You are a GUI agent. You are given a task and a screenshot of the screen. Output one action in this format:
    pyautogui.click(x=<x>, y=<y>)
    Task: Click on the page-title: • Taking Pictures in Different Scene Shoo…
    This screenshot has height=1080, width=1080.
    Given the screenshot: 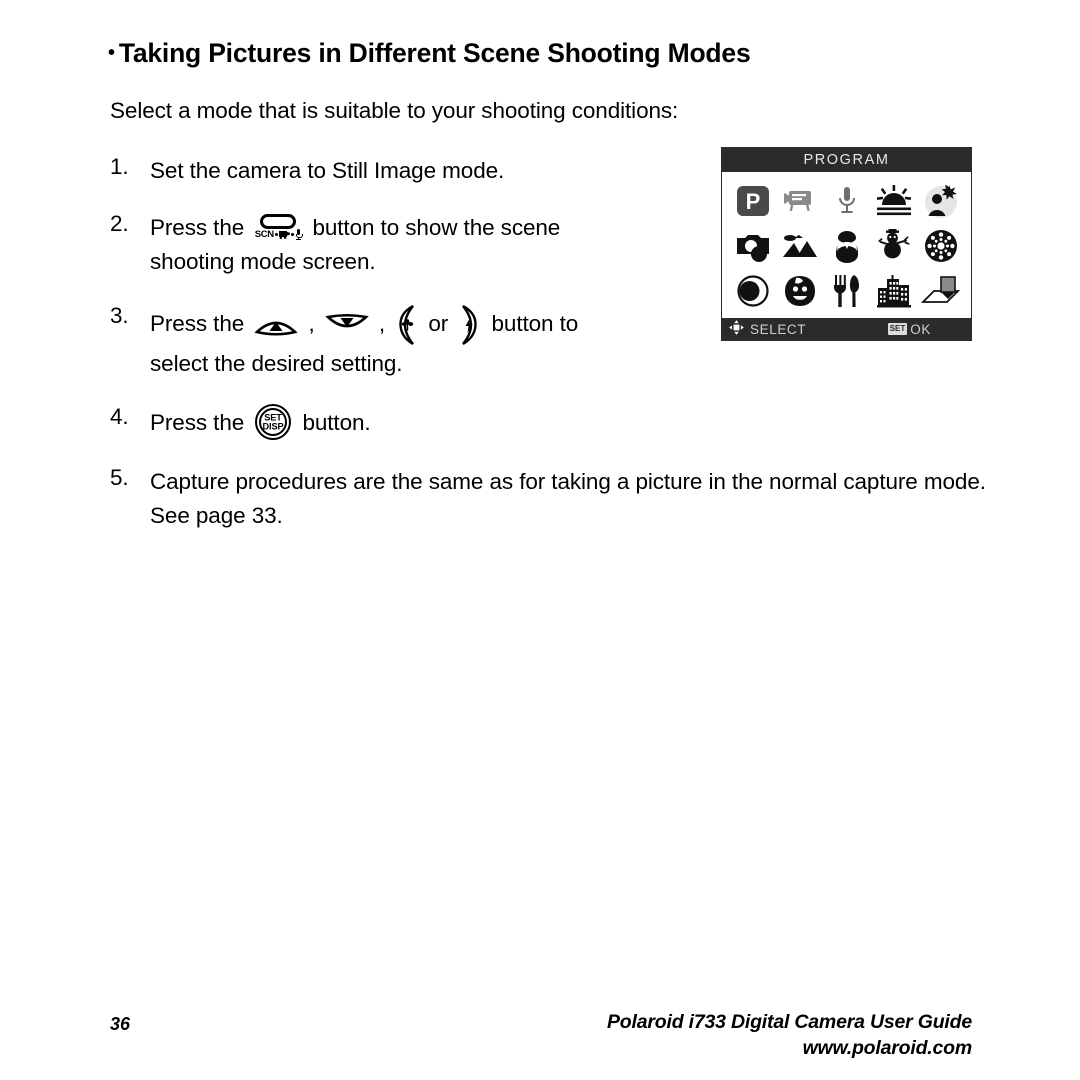 What is the action you would take?
    pyautogui.click(x=429, y=53)
    